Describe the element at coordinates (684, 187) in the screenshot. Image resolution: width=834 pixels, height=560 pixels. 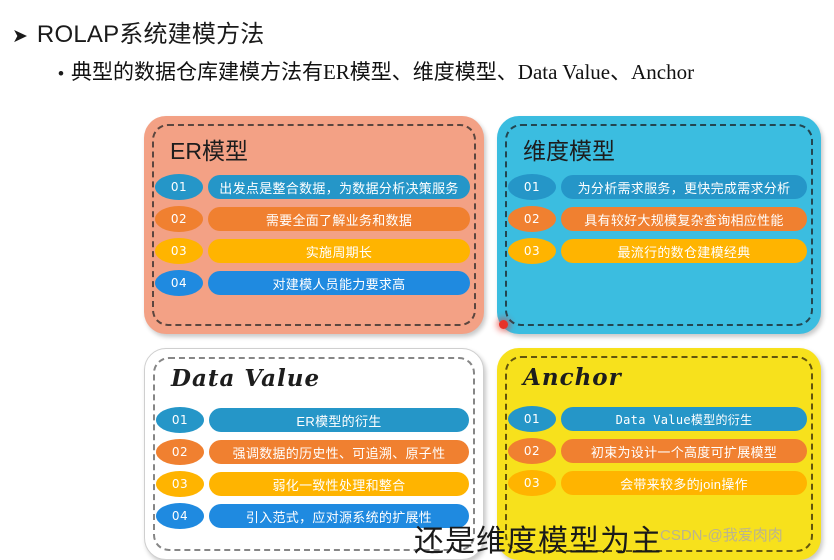
I see `row-bar: 为分析需求服务，更快完成需求分析` at that location.